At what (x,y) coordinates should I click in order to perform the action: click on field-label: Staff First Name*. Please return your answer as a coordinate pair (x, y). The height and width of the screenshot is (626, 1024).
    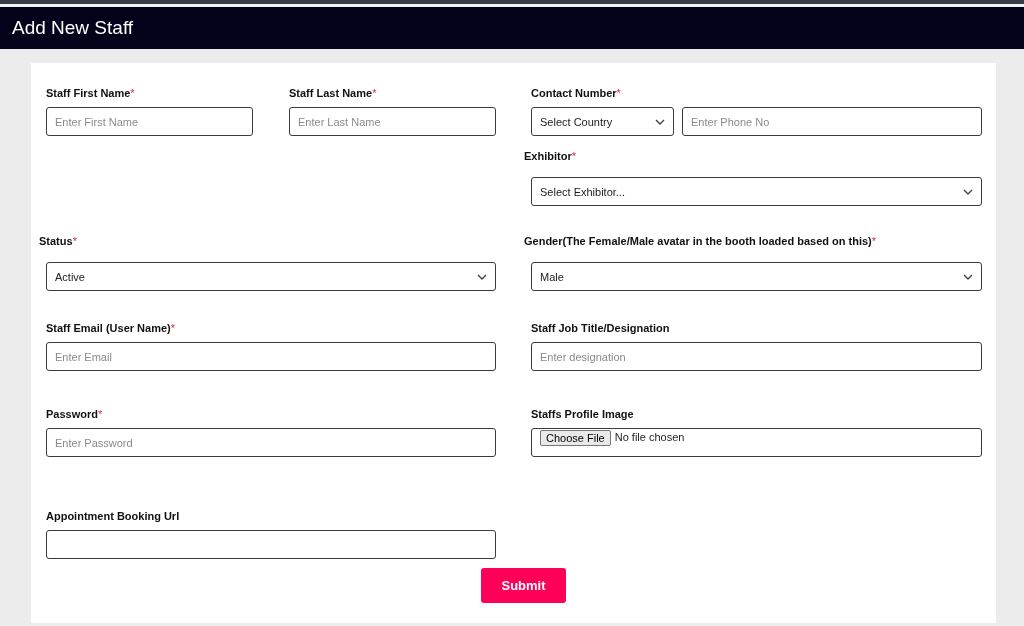
    Looking at the image, I should click on (91, 93).